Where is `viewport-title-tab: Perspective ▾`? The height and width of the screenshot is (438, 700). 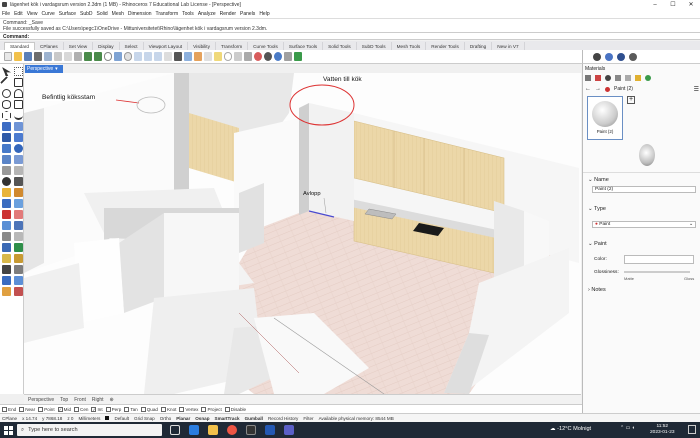
viewport-title-tab: Perspective ▾ is located at coordinates (44, 69).